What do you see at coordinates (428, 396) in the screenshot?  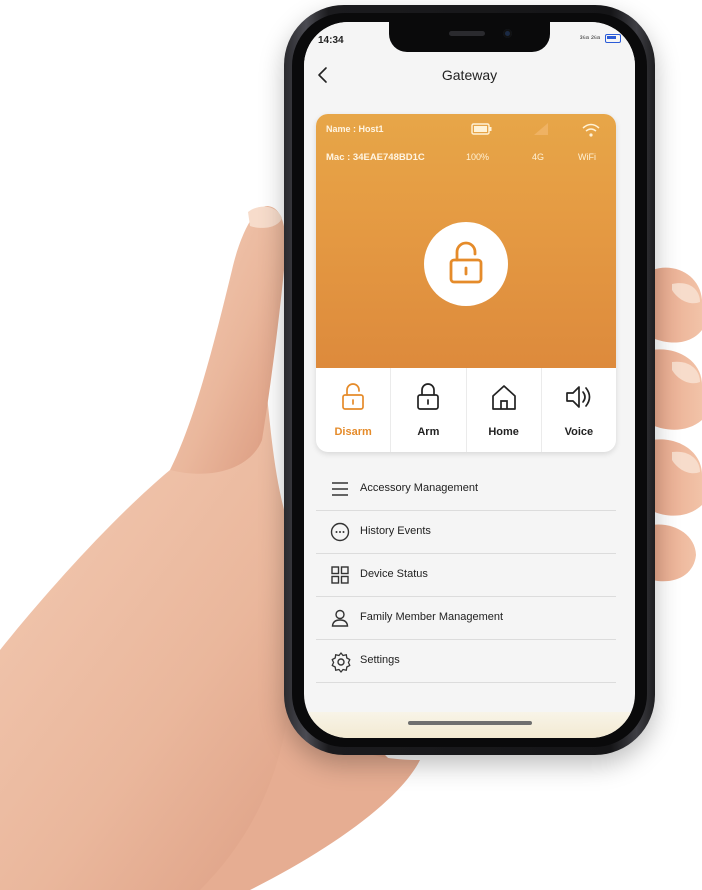 I see `locked-padlock-icon` at bounding box center [428, 396].